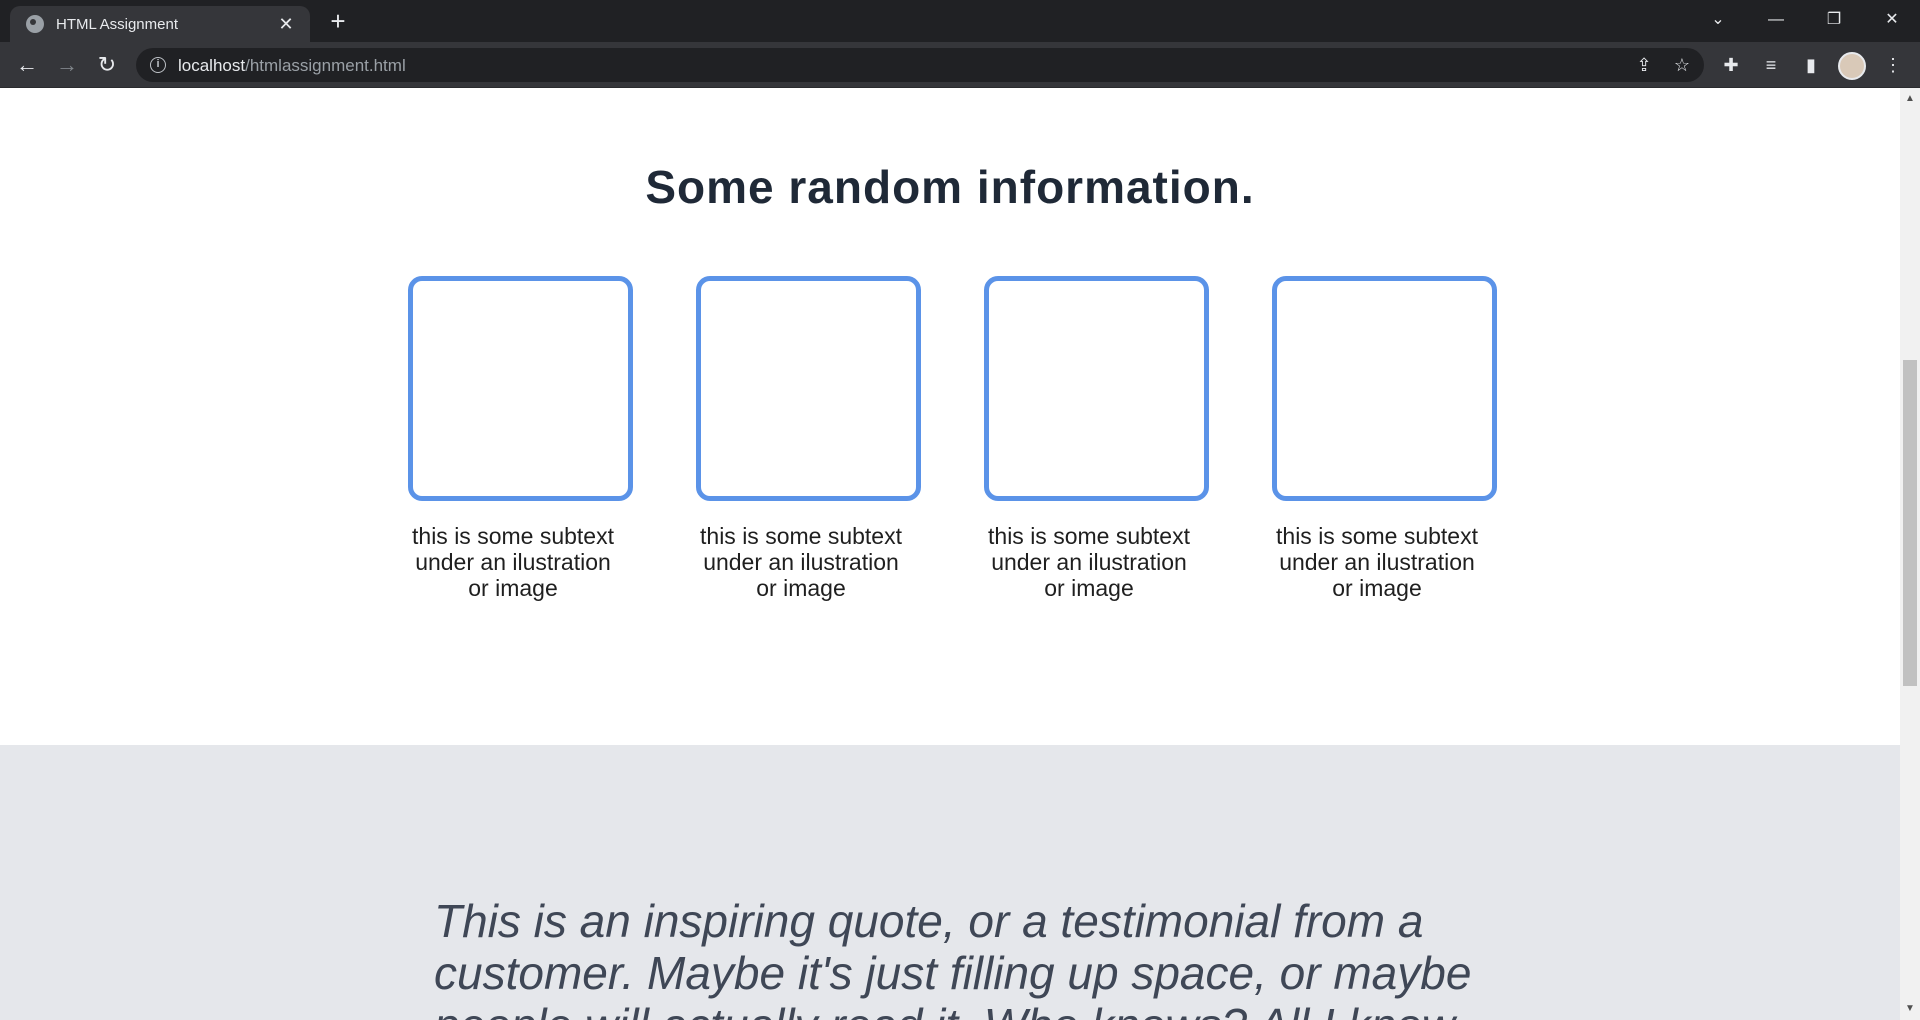 The height and width of the screenshot is (1020, 1920). I want to click on new-tab-button: +, so click(338, 21).